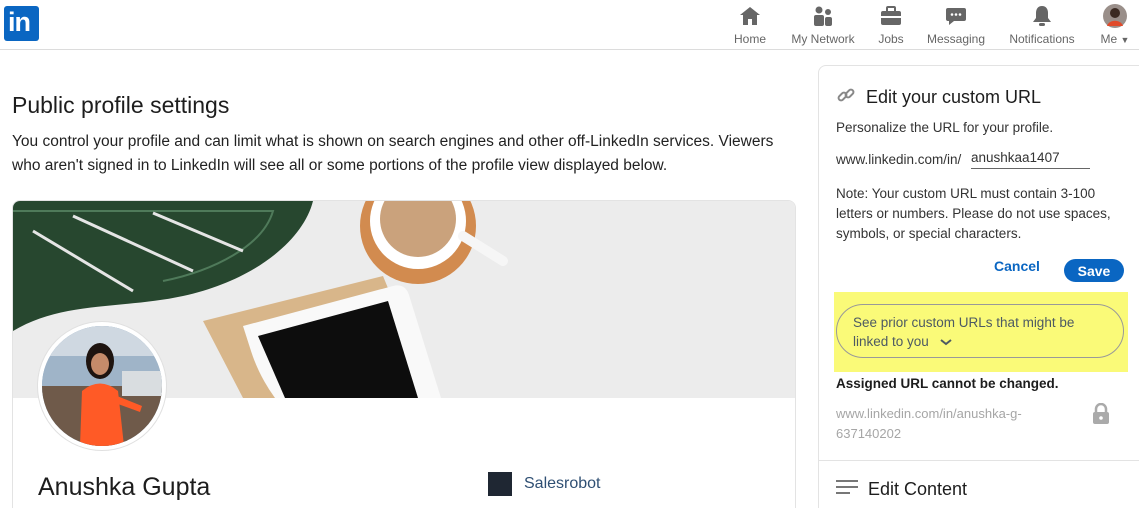 The image size is (1139, 508). I want to click on briefcase-icon, so click(891, 16).